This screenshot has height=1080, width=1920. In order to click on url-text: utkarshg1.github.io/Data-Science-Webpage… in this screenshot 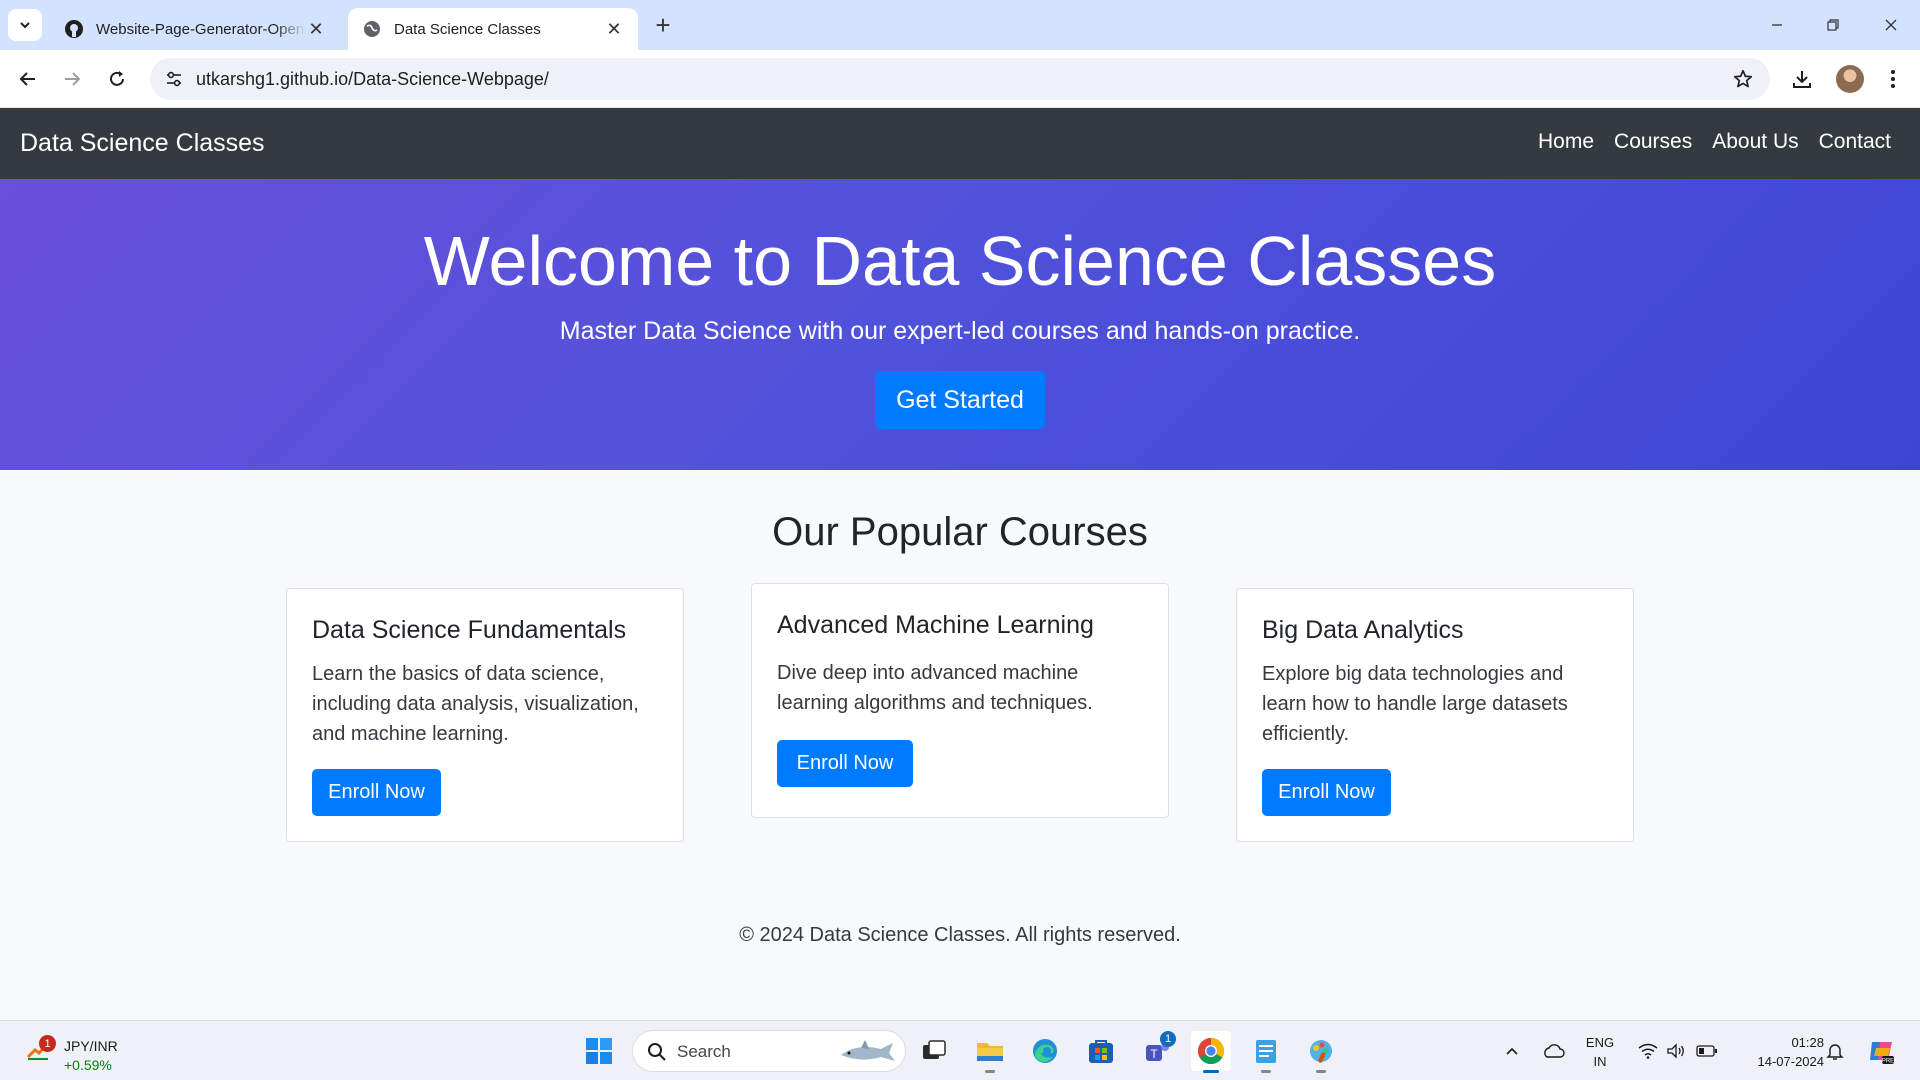, I will do `click(372, 78)`.